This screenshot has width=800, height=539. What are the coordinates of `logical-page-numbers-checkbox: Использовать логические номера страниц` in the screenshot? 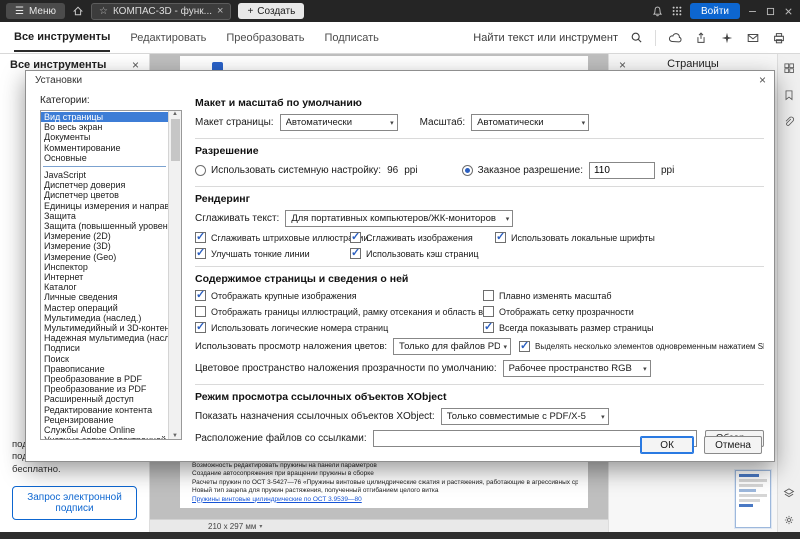 It's located at (291, 327).